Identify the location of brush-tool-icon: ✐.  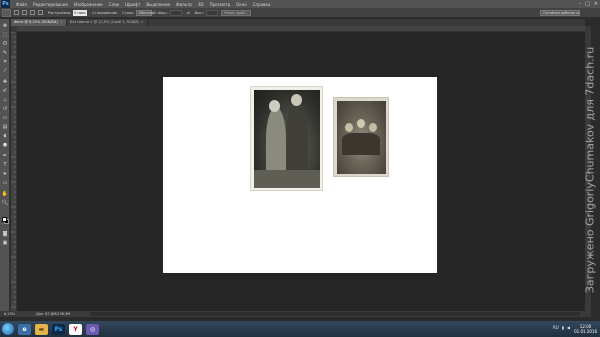
(5, 91).